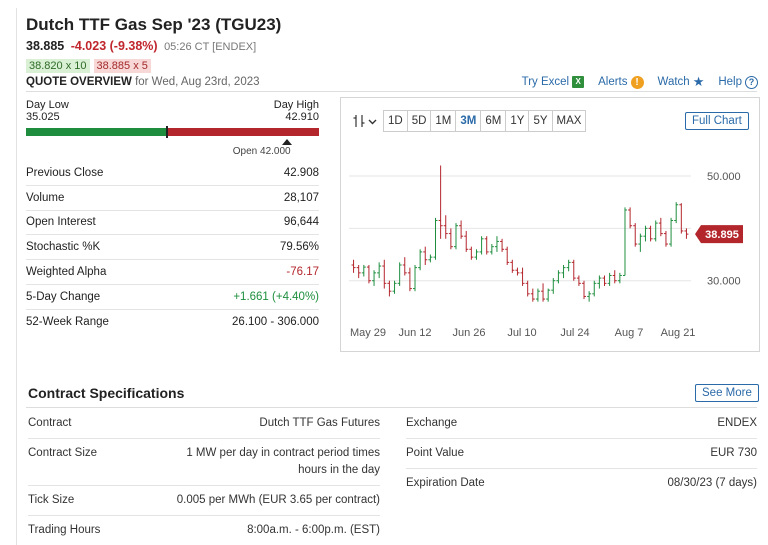 This screenshot has height=545, width=768. I want to click on x-tick-label: Jun 26, so click(468, 333).